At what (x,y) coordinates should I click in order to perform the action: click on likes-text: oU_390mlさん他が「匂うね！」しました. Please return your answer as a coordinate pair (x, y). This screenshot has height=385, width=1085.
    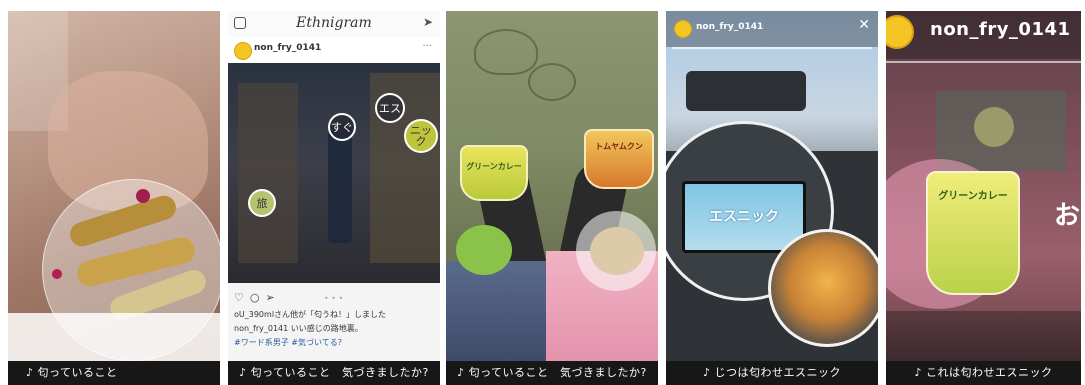
    Looking at the image, I should click on (310, 314).